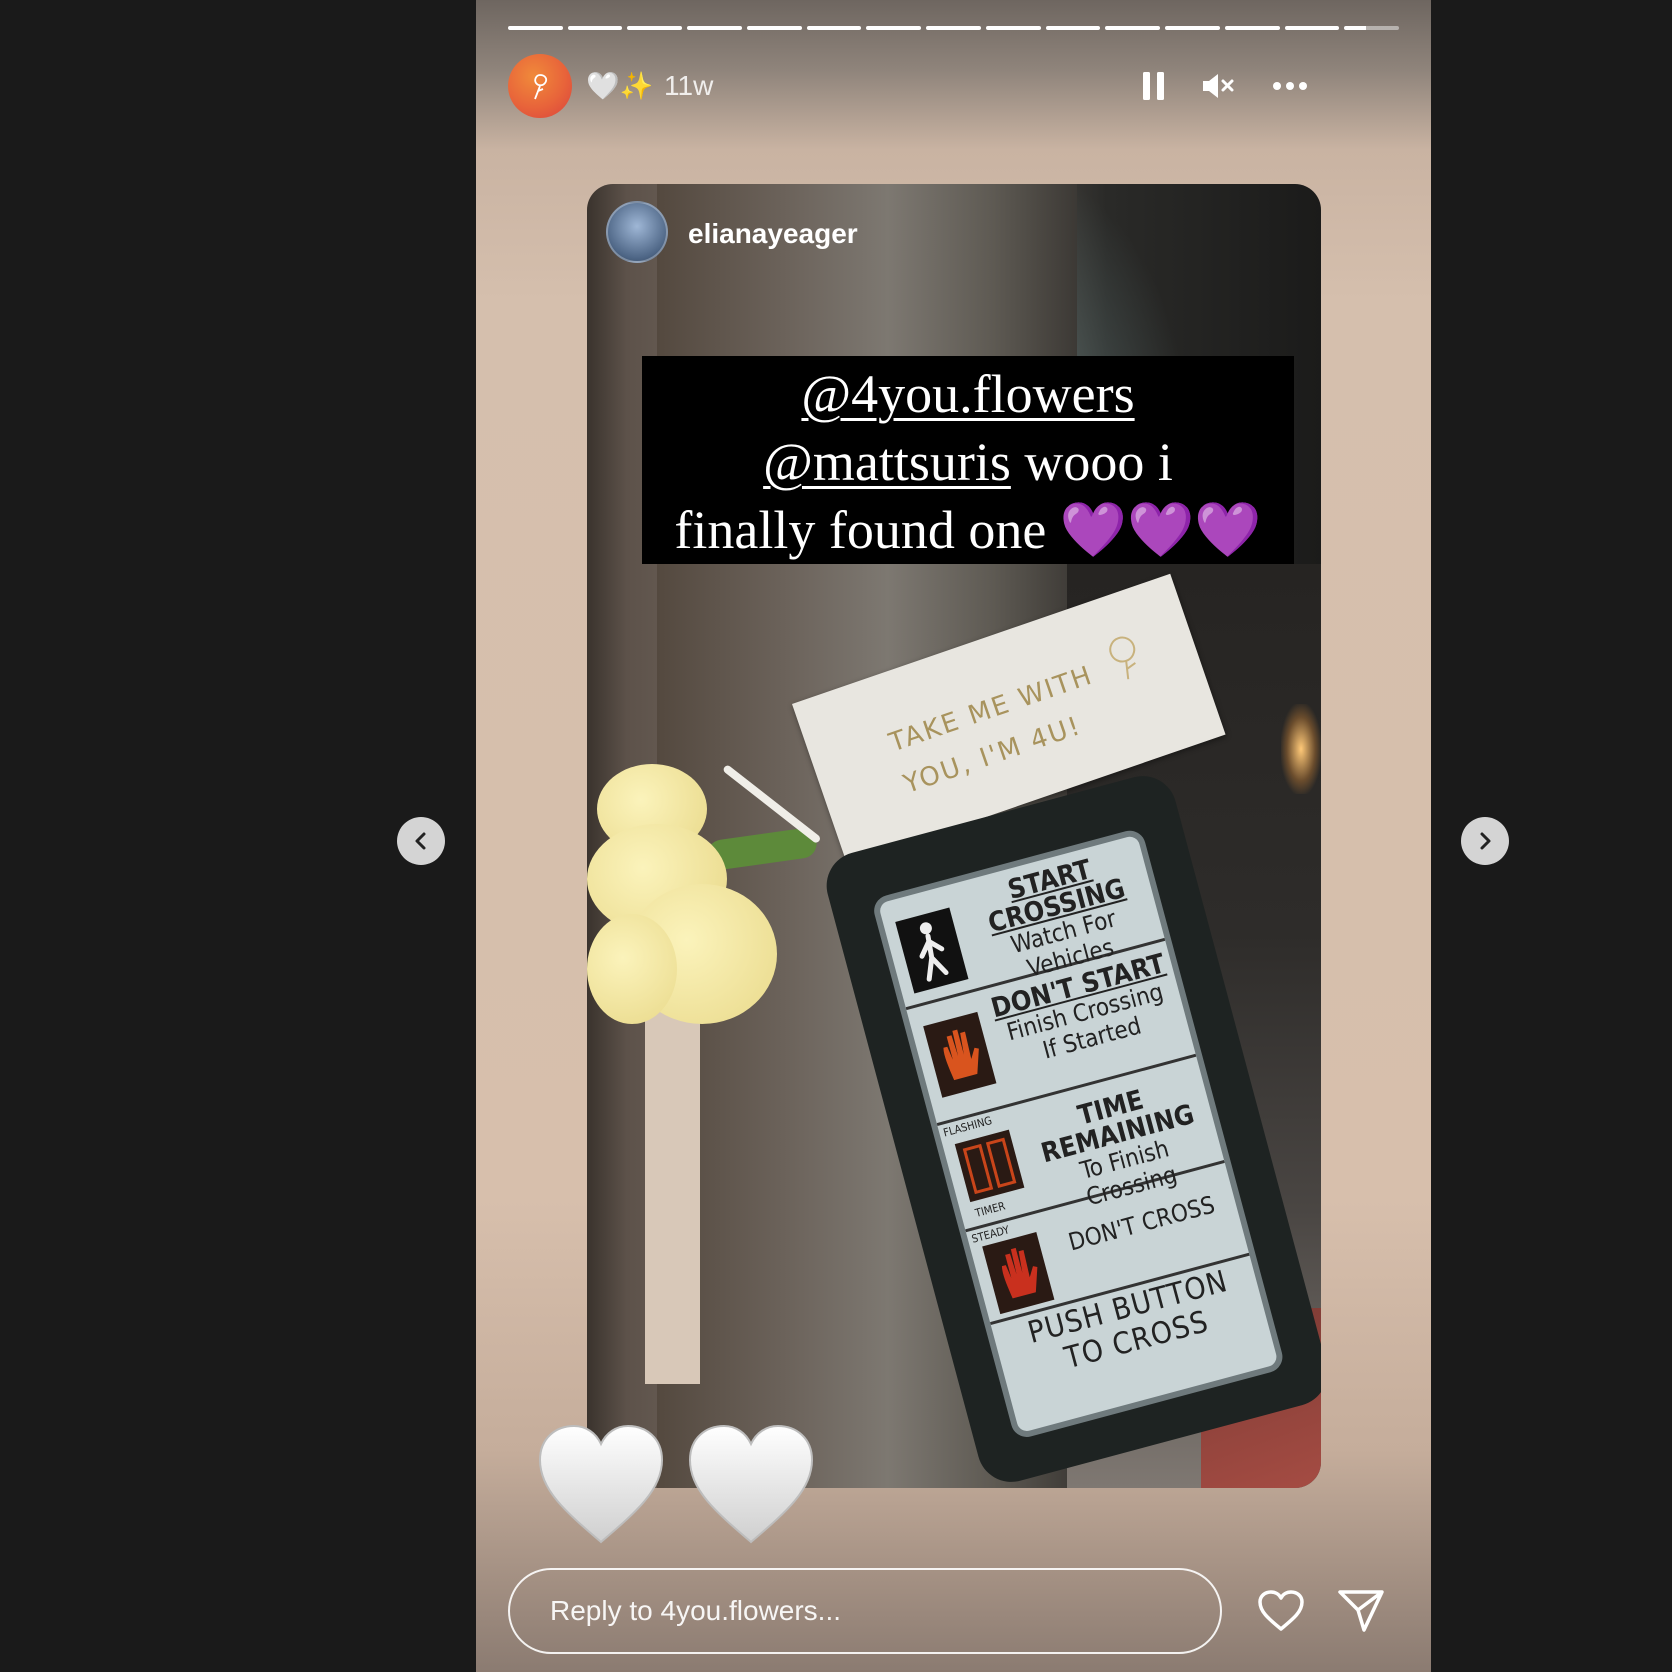 Image resolution: width=1672 pixels, height=1672 pixels. I want to click on rose-stamp-icon, so click(1122, 658).